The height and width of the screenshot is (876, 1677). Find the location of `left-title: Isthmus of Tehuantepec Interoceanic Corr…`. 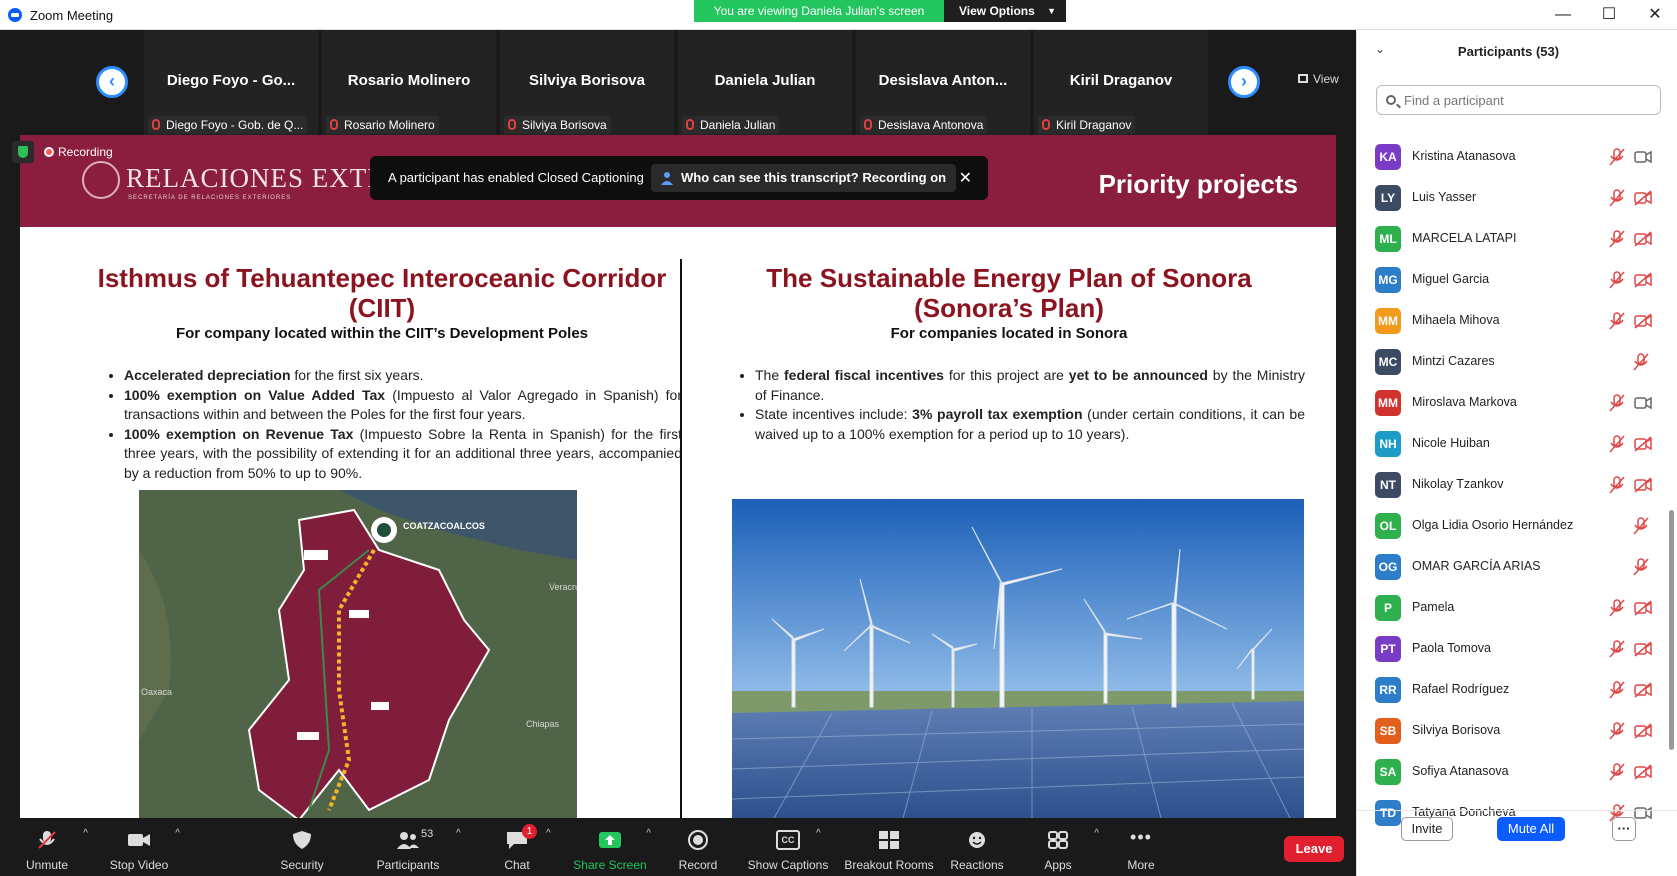

left-title: Isthmus of Tehuantepec Interoceanic Corr… is located at coordinates (382, 293).